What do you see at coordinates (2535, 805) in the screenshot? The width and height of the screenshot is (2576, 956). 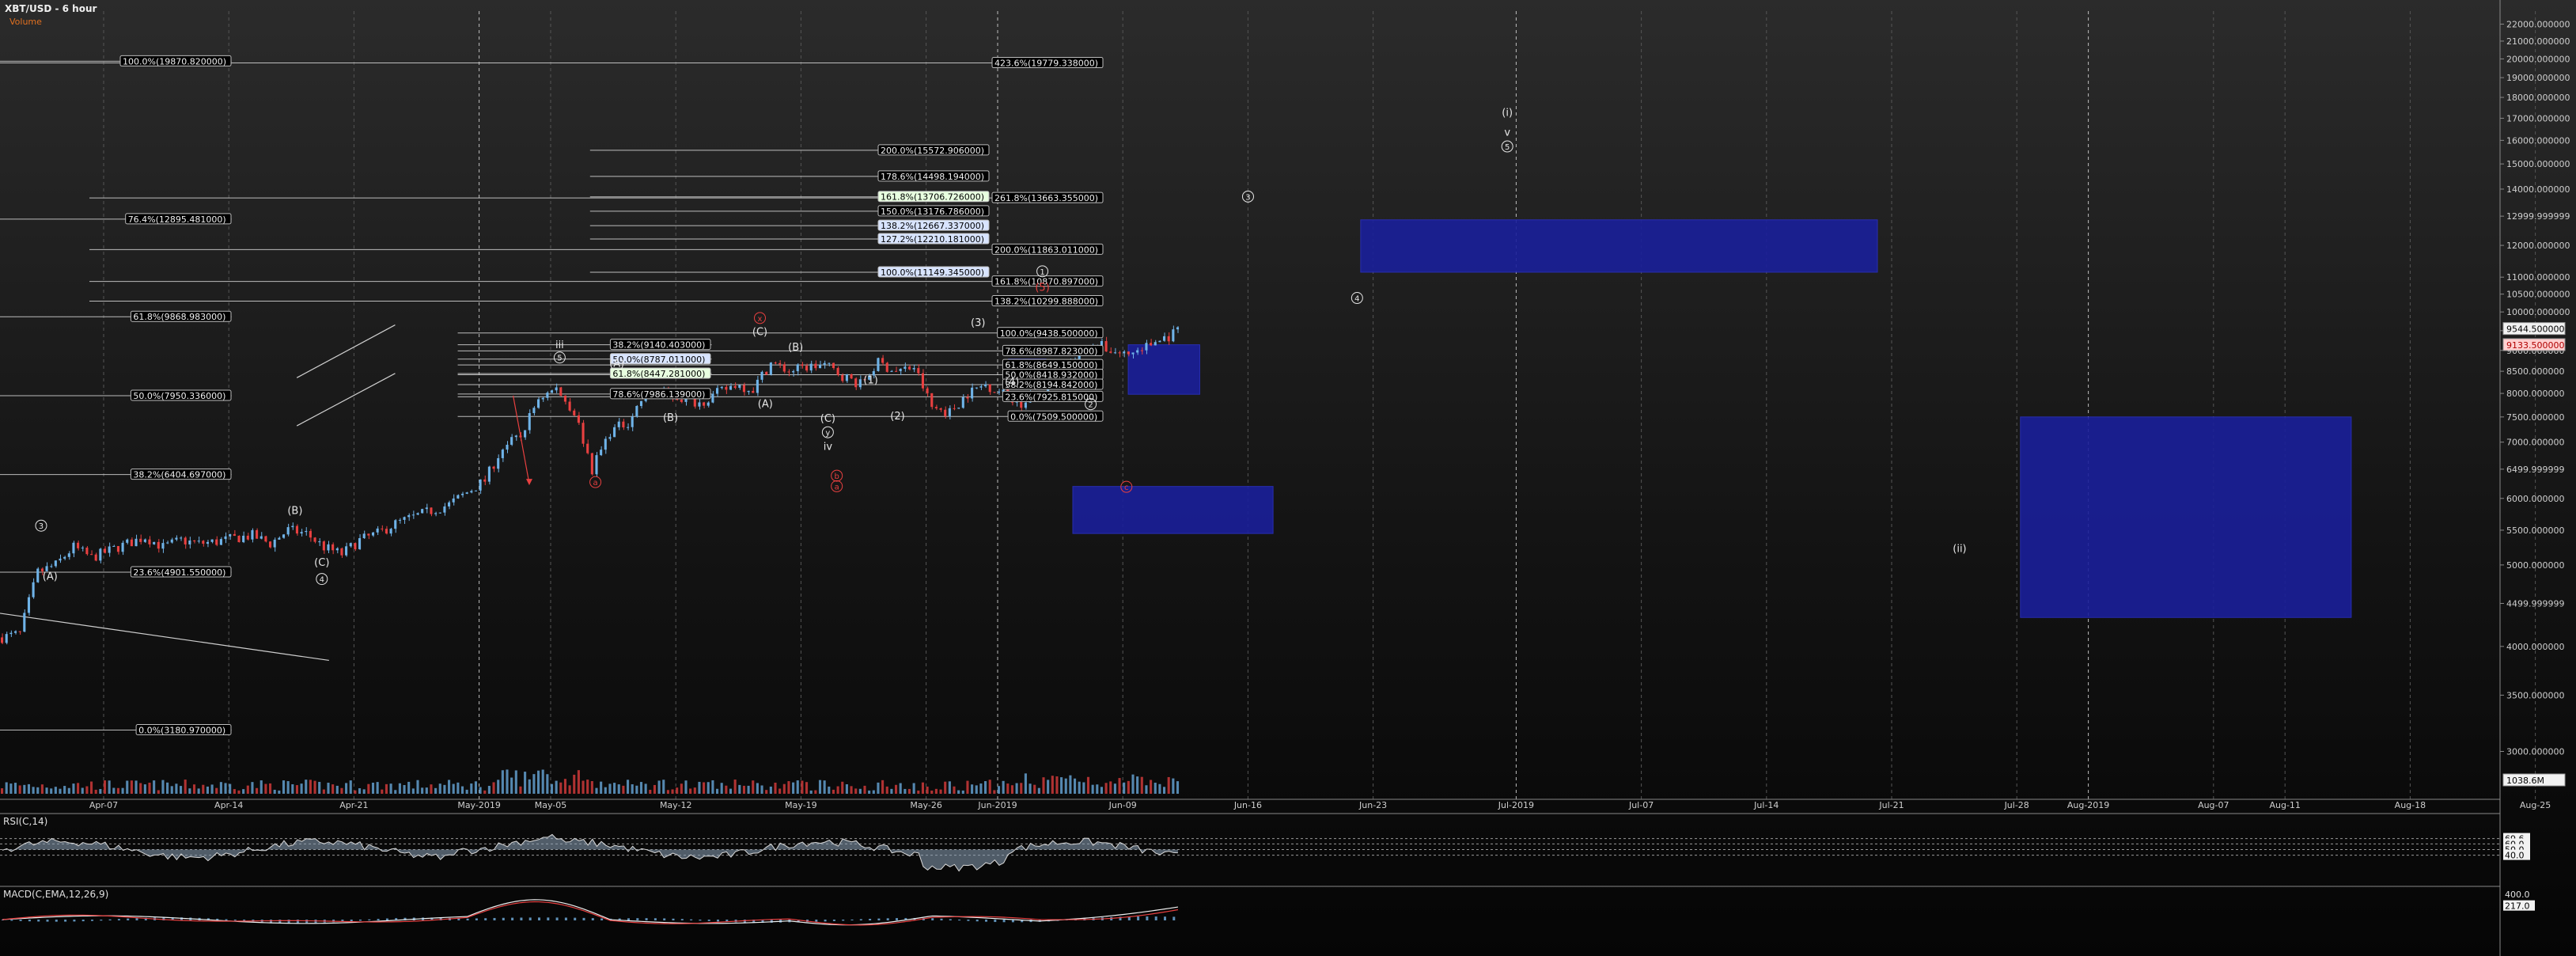 I see `x-tick-label: Aug-25` at bounding box center [2535, 805].